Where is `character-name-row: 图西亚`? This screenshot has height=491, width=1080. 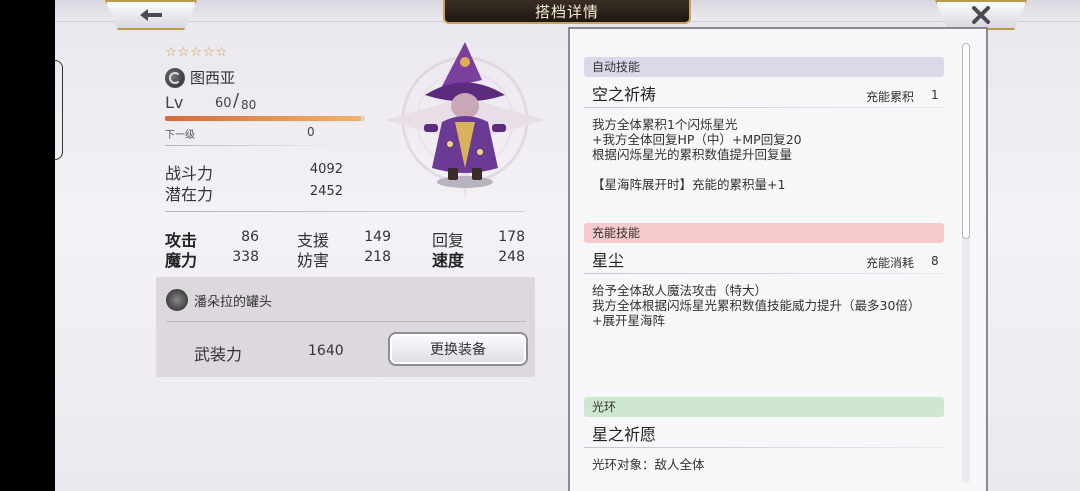
character-name-row: 图西亚 is located at coordinates (200, 77).